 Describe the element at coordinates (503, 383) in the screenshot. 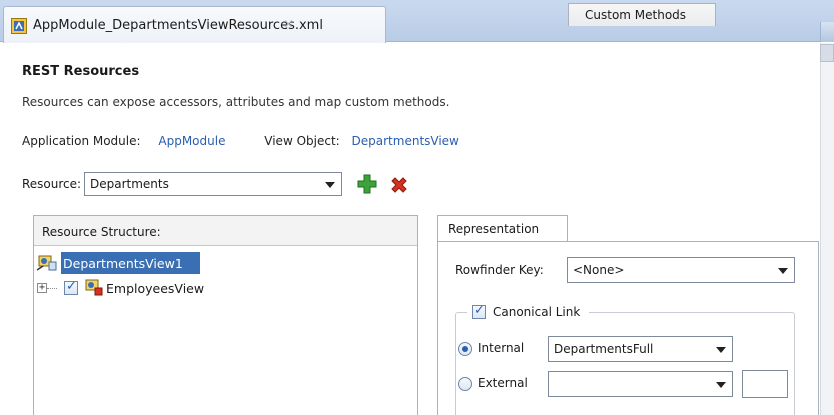

I see `external-label: External` at that location.